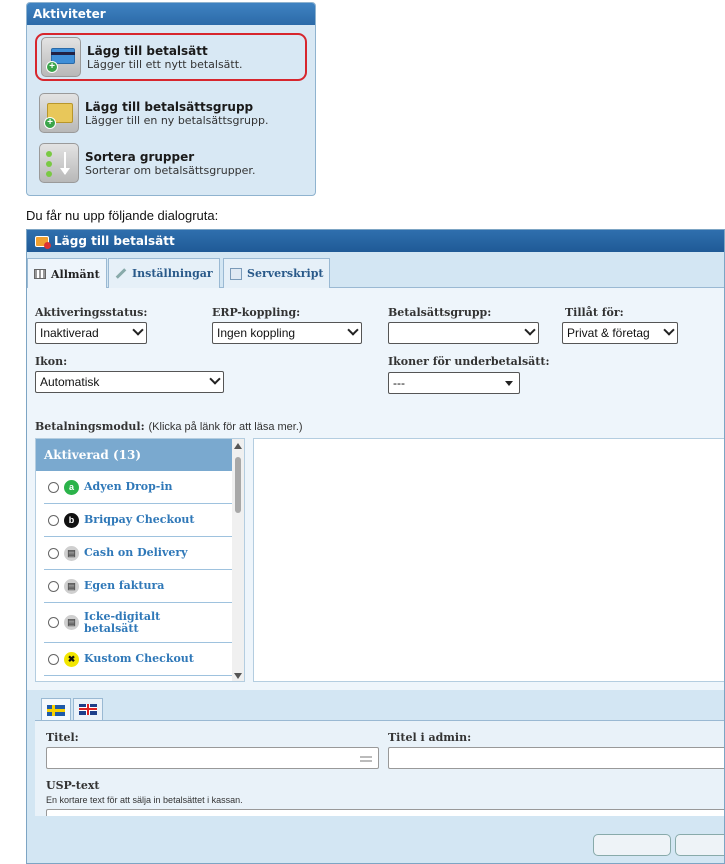 The height and width of the screenshot is (864, 725). Describe the element at coordinates (430, 737) in the screenshot. I see `admin-title-label: Titel i admin:` at that location.